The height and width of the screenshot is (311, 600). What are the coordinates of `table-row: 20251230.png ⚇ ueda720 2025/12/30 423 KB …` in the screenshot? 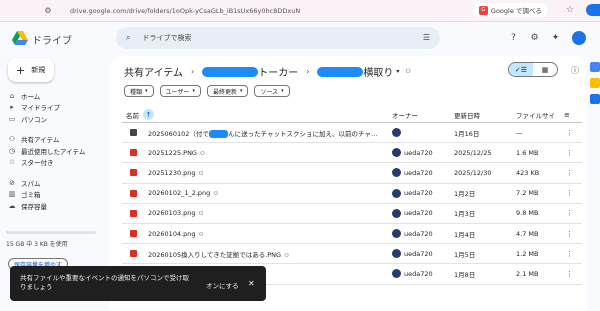 It's located at (352, 173).